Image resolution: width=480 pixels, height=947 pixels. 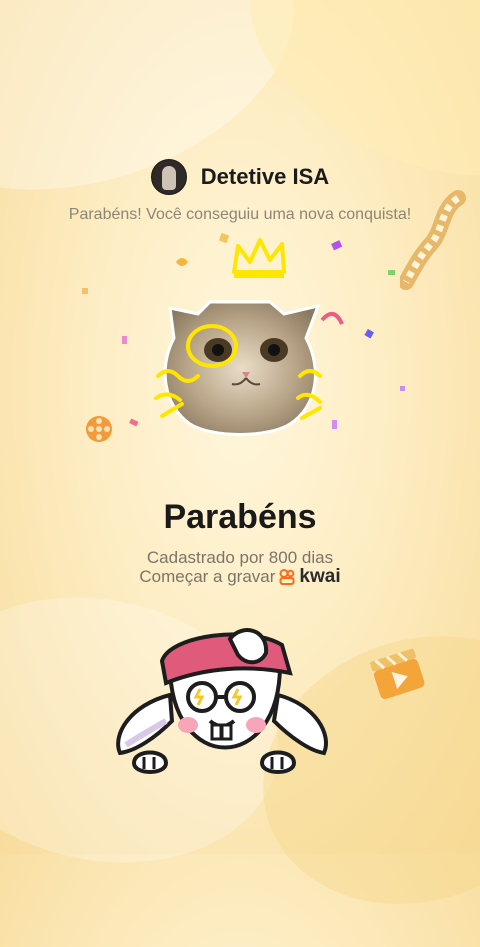 What do you see at coordinates (238, 368) in the screenshot?
I see `cat-photo` at bounding box center [238, 368].